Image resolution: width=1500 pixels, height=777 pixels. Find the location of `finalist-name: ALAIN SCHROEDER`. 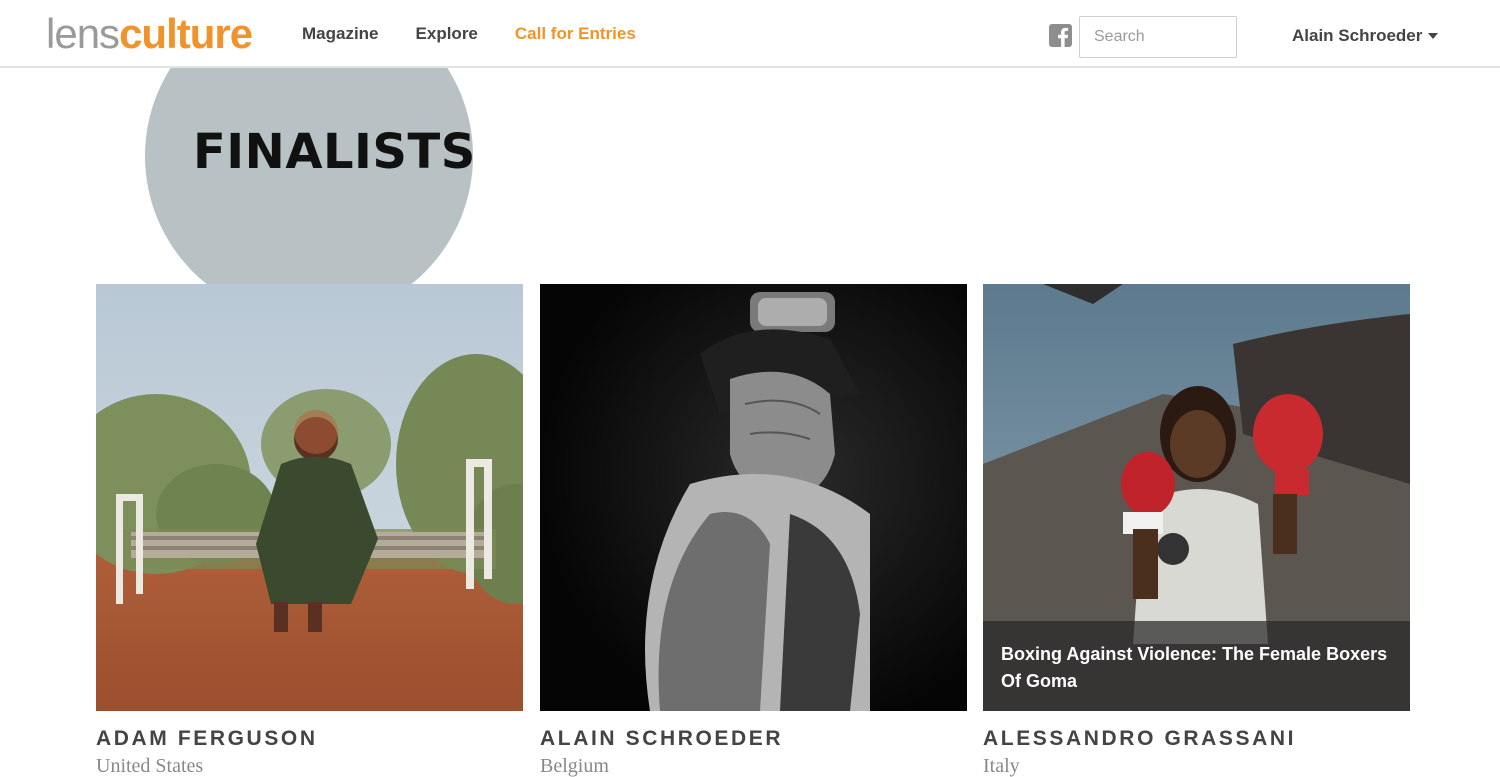

finalist-name: ALAIN SCHROEDER is located at coordinates (753, 739).